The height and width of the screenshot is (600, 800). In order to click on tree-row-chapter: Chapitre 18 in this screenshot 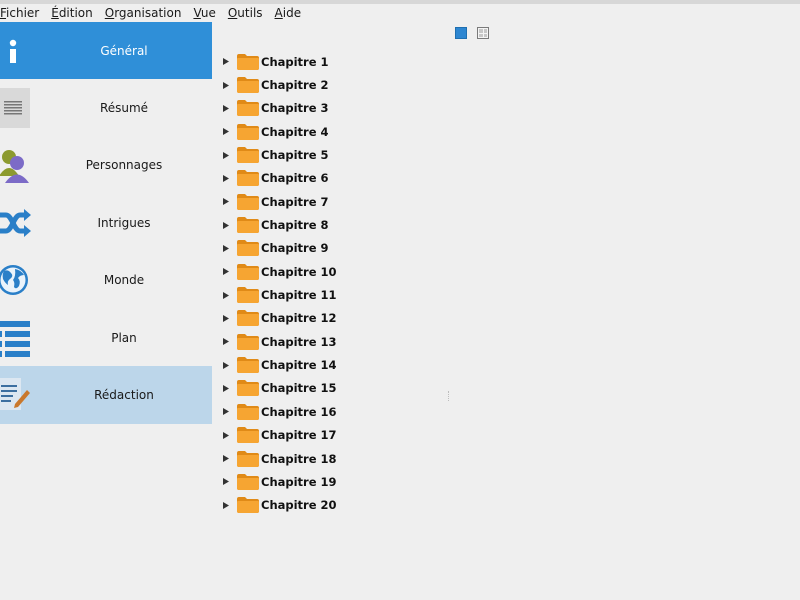, I will do `click(498, 458)`.